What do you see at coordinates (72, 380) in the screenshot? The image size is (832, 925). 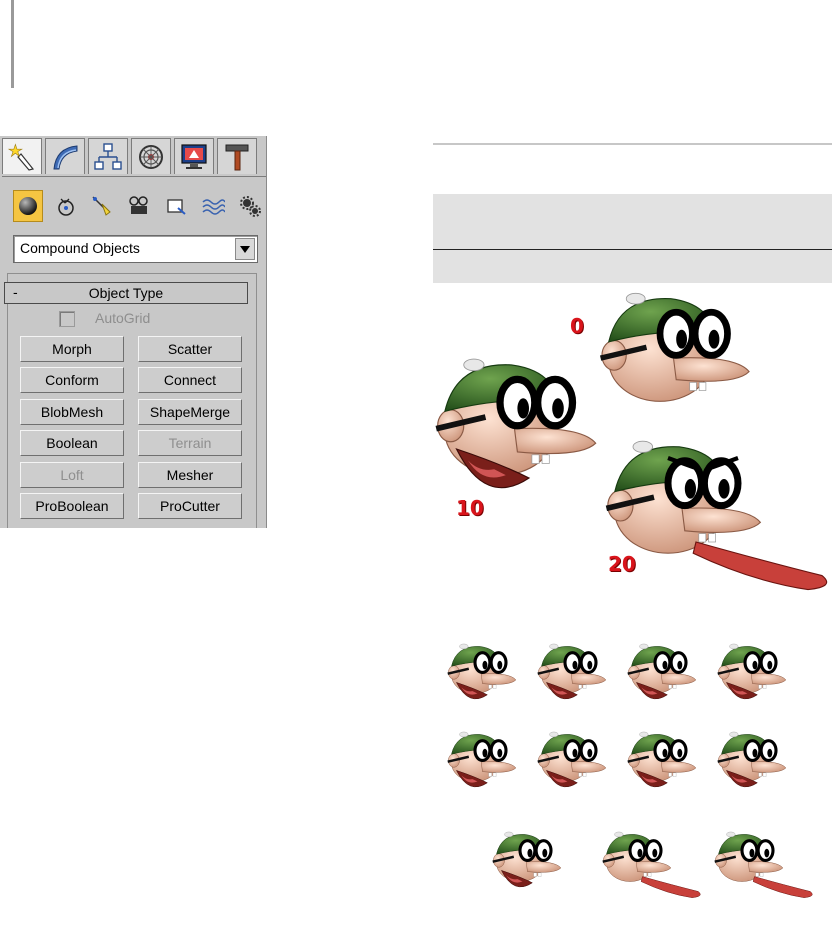 I see `conform-button: Conform` at bounding box center [72, 380].